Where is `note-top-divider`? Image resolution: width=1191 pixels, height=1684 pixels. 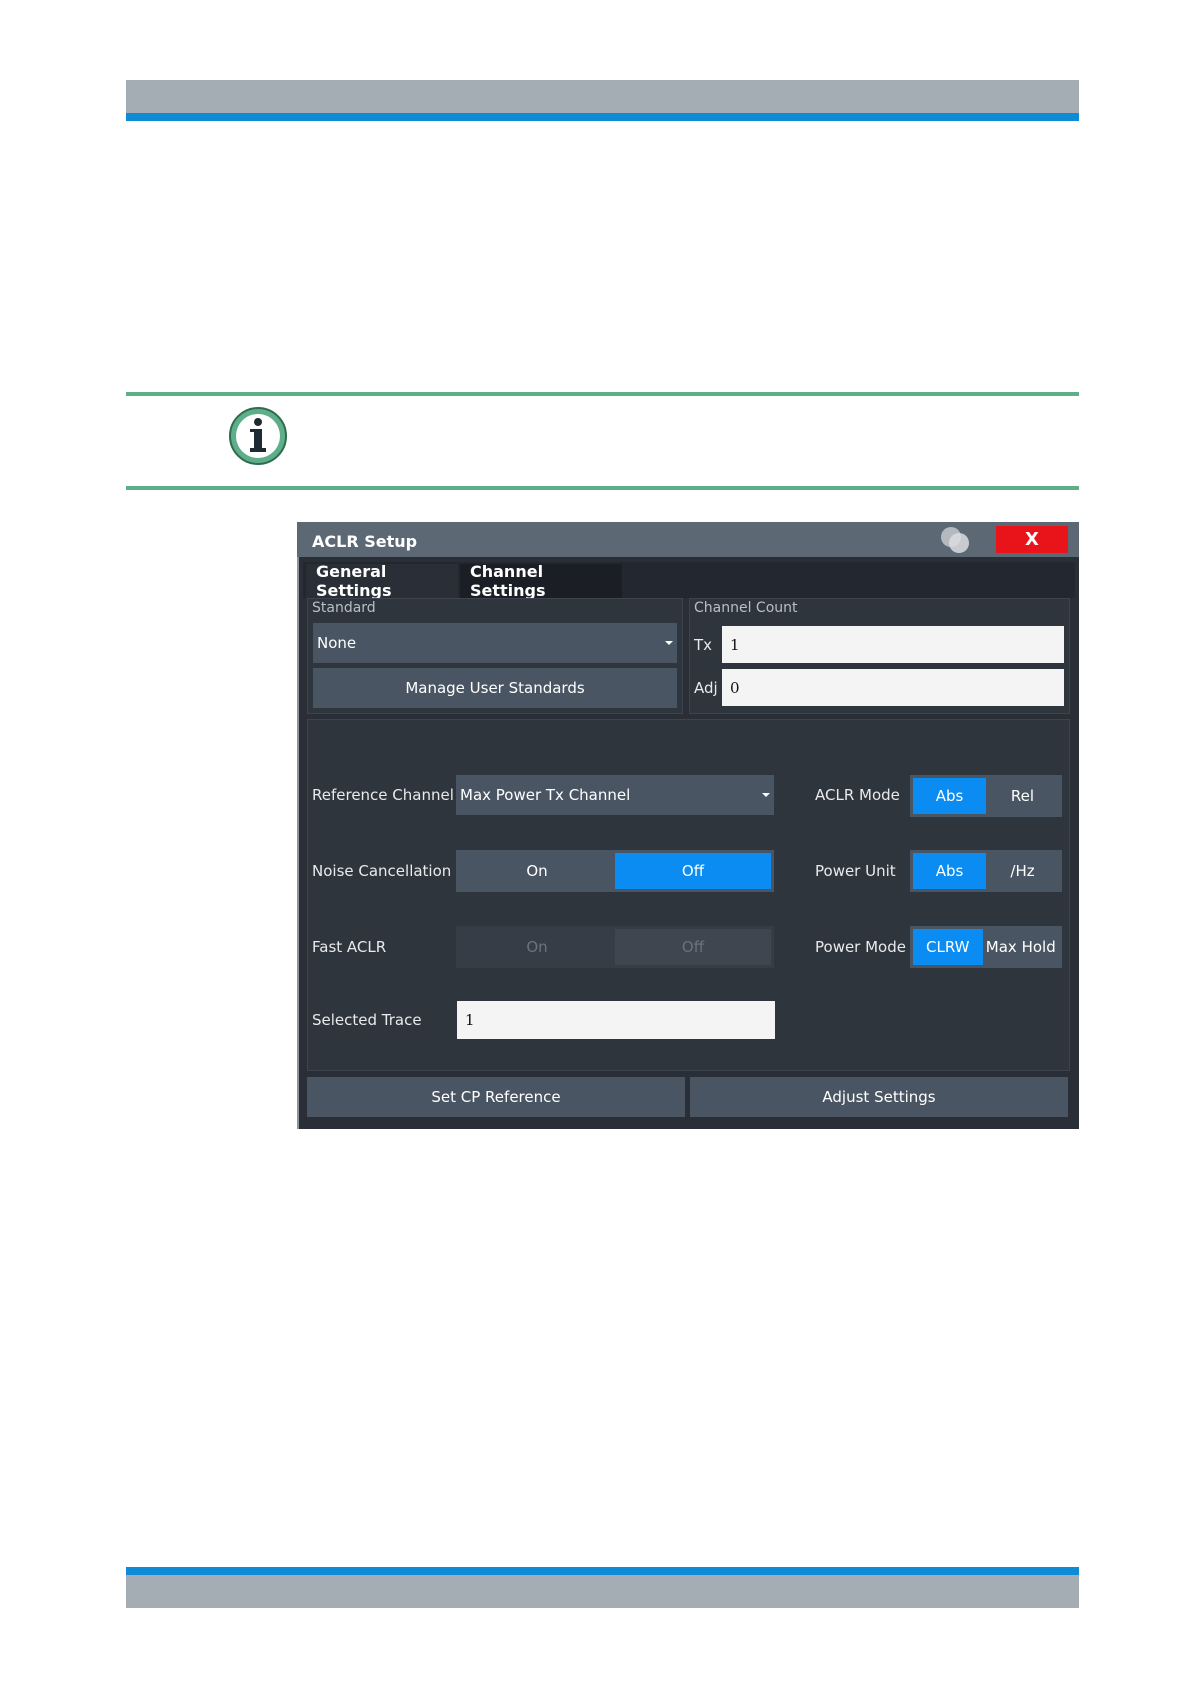
note-top-divider is located at coordinates (602, 394).